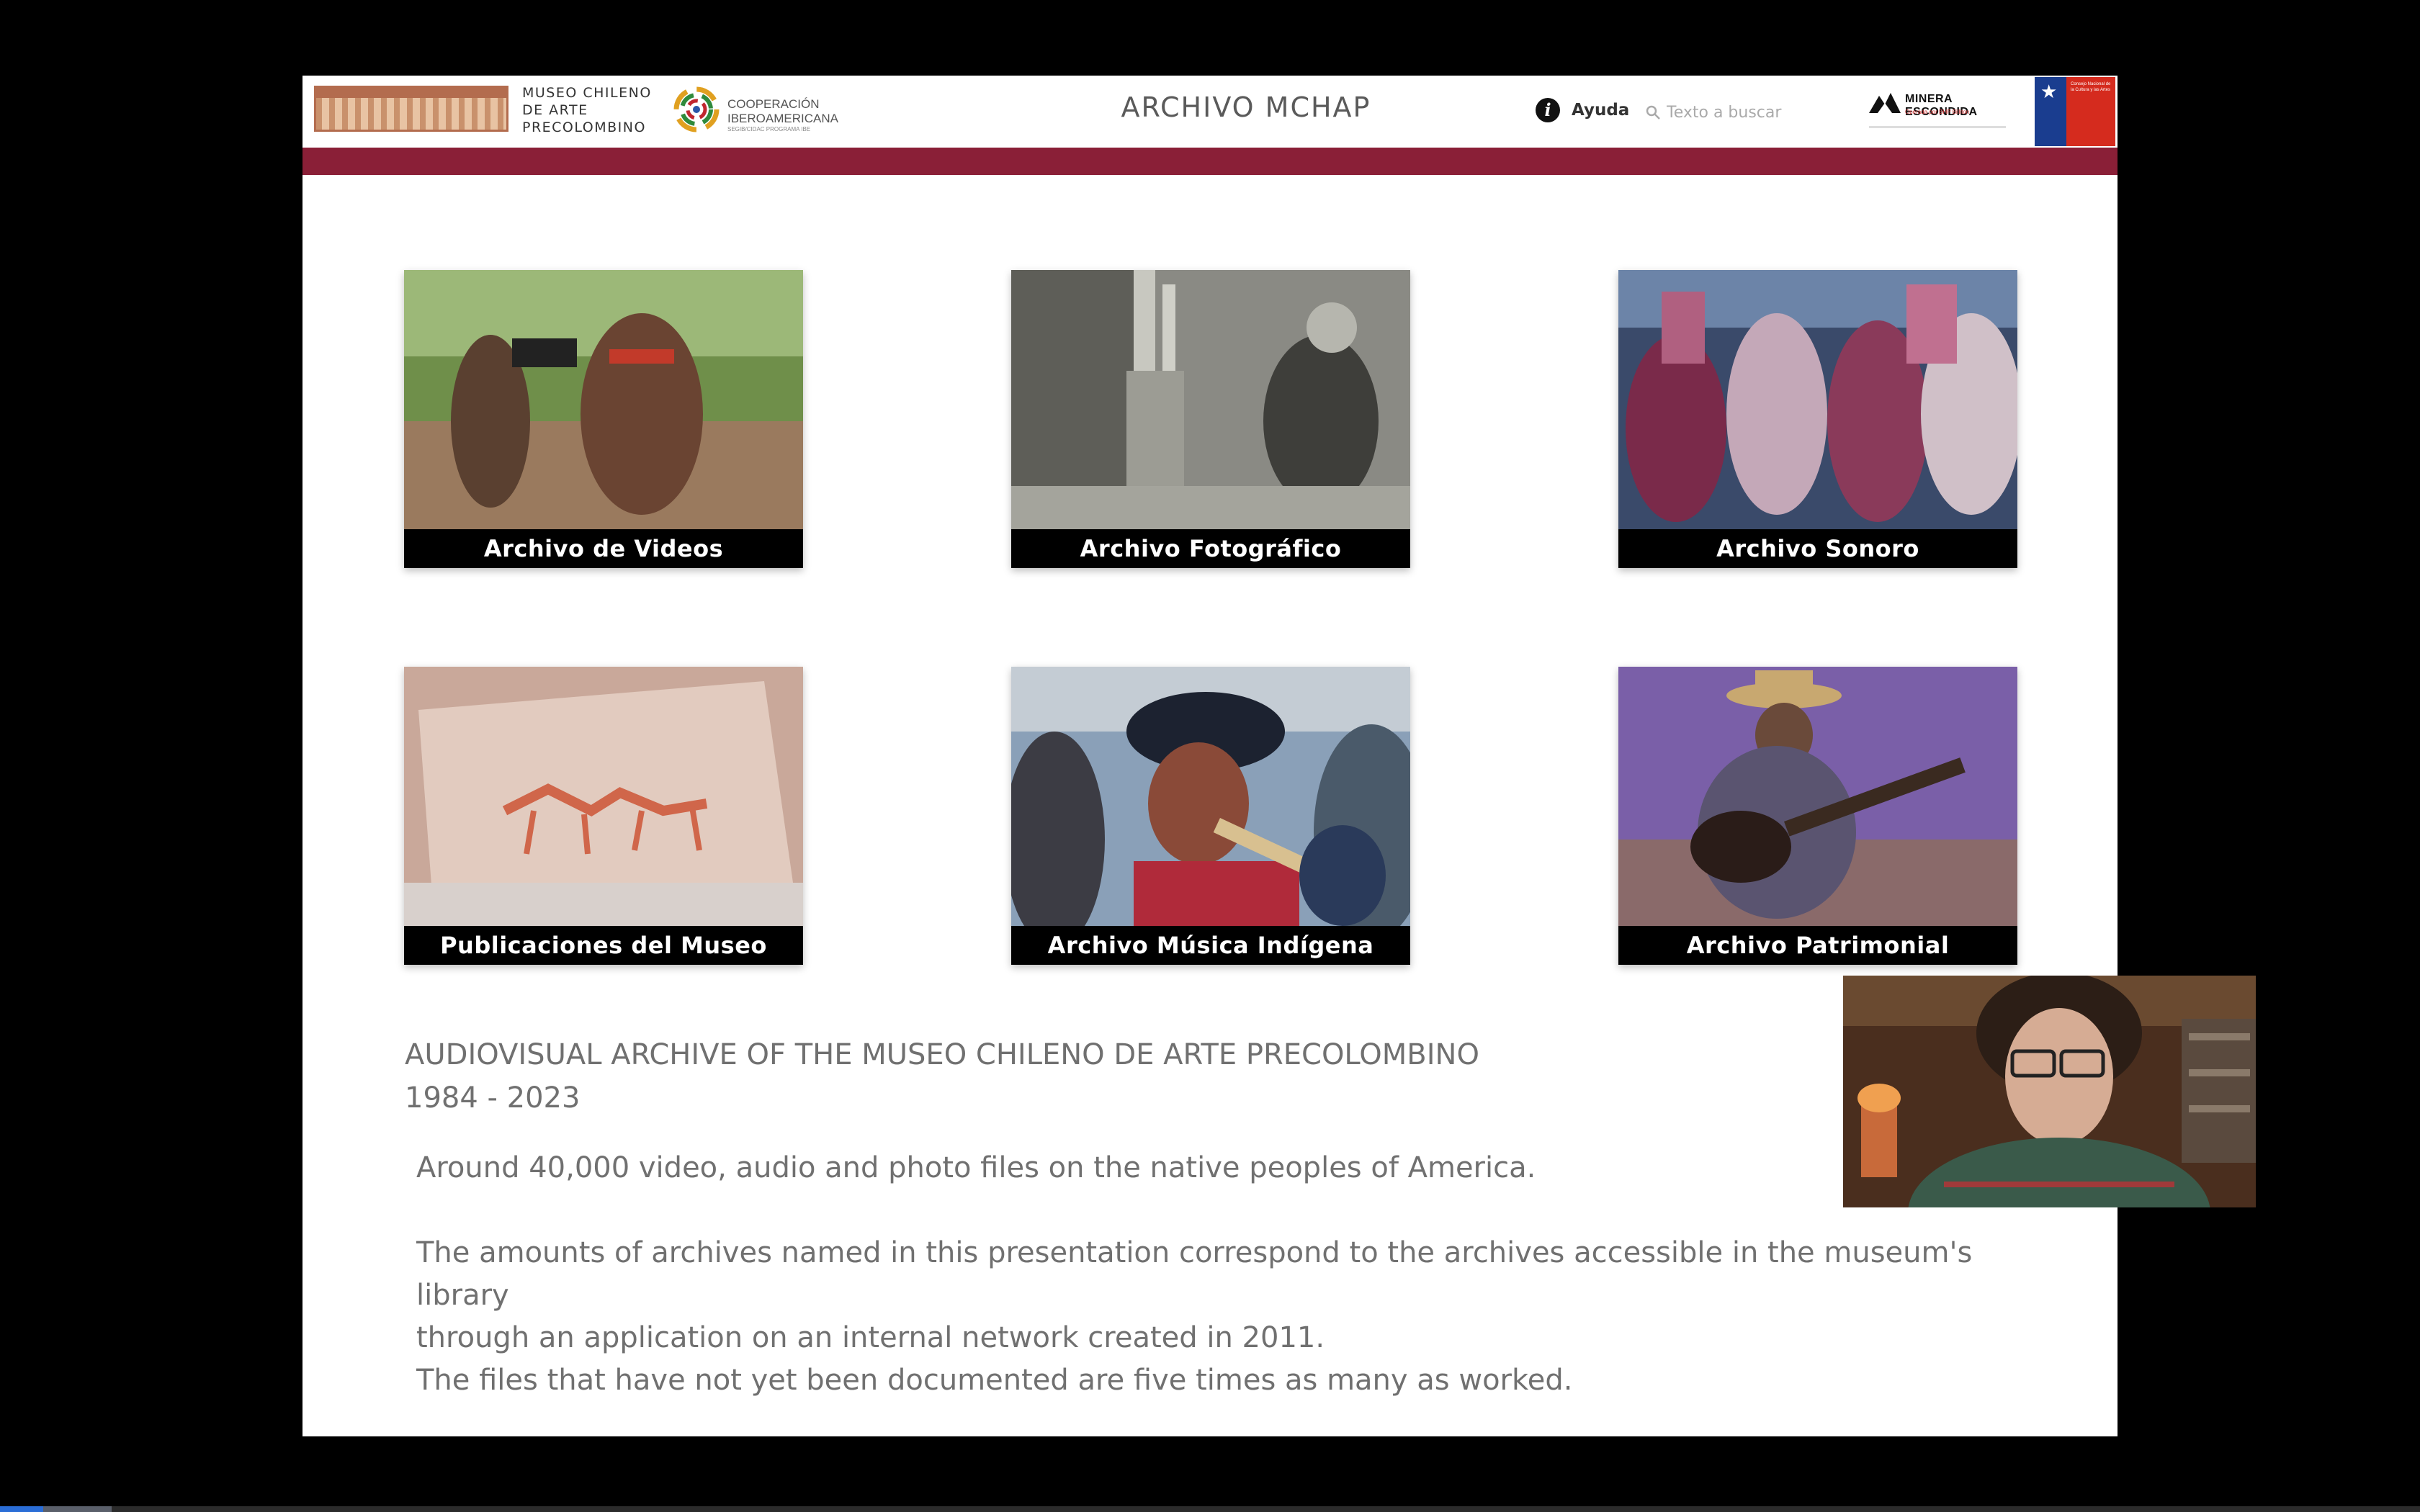 The height and width of the screenshot is (1512, 2420). Describe the element at coordinates (783, 118) in the screenshot. I see `coop-text-line: IBEROAMERICANA` at that location.